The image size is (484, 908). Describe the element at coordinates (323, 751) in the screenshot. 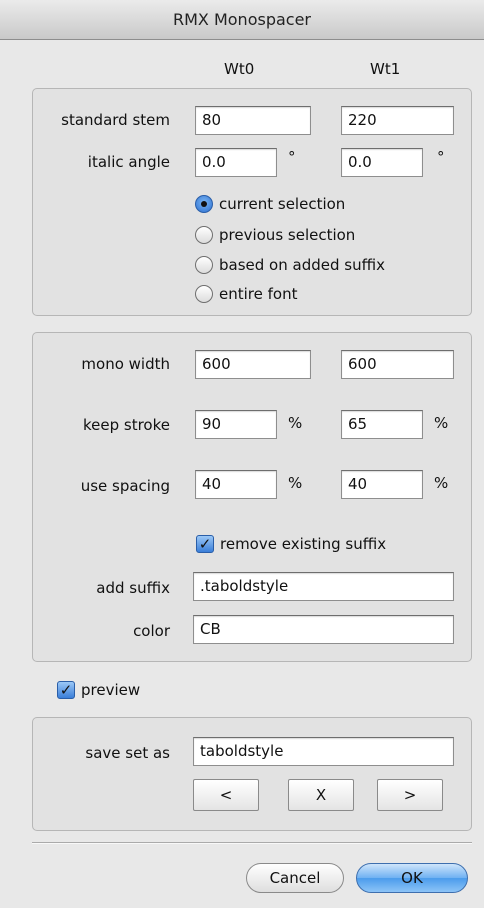

I see `save-set-input: taboldstyle` at that location.